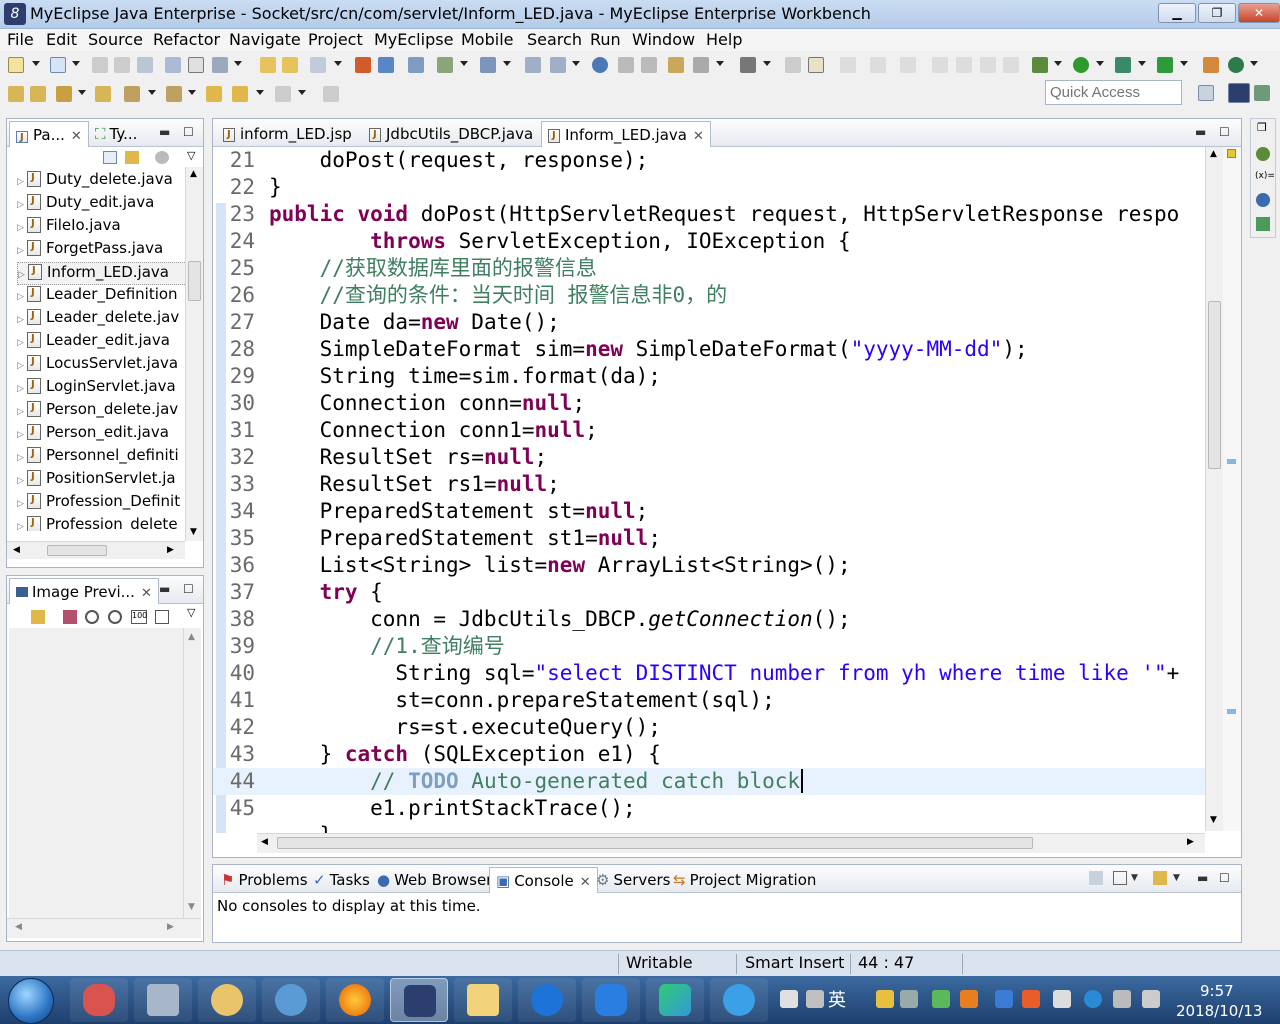  What do you see at coordinates (386, 65) in the screenshot?
I see `database-icon` at bounding box center [386, 65].